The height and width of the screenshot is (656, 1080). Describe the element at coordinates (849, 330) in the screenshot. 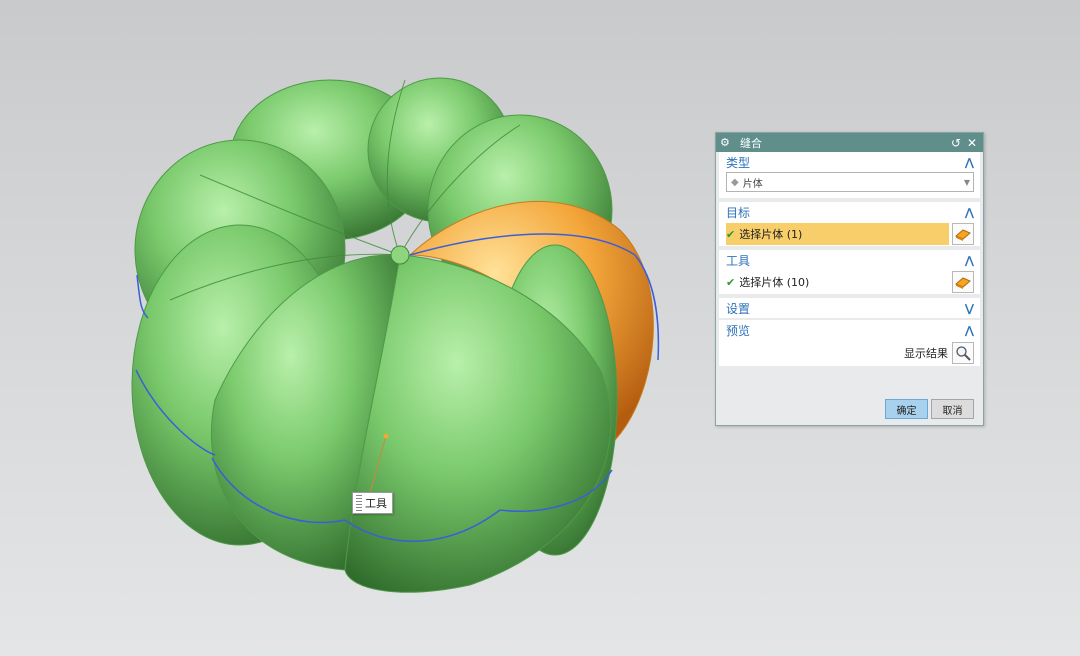

I see `section-preview-header: 预览 ⋀` at that location.